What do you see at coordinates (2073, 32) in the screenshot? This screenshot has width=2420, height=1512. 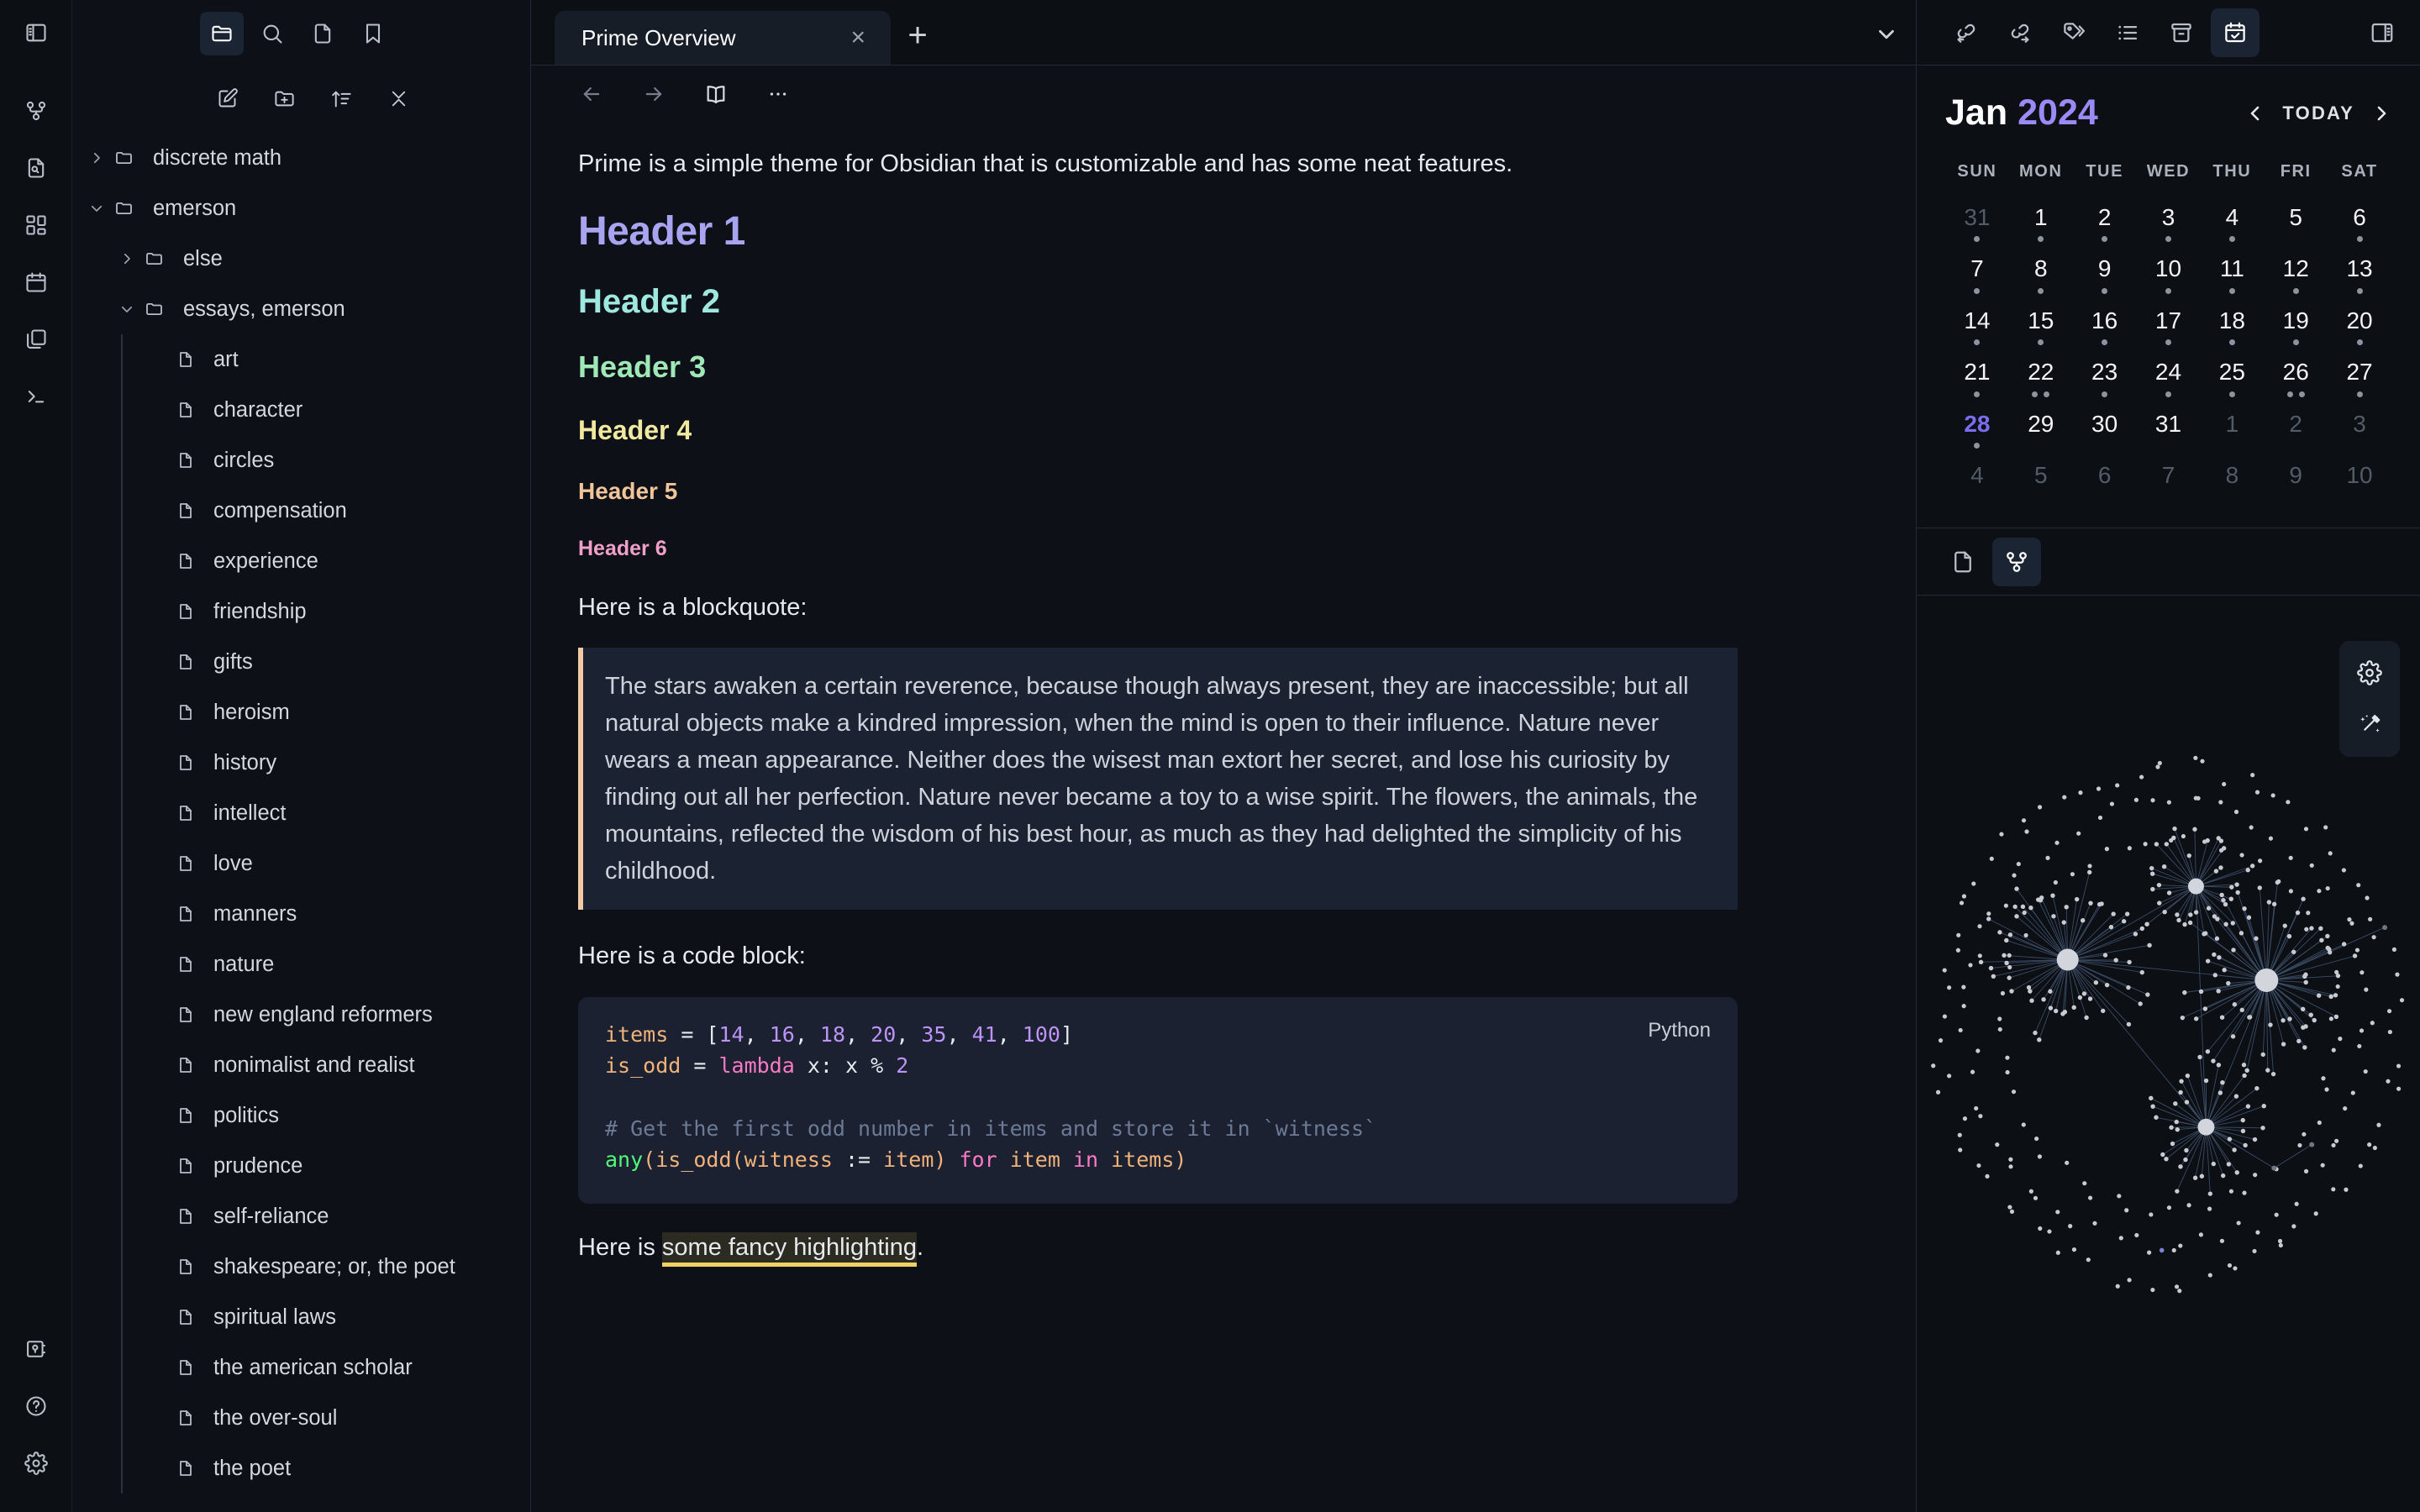 I see `tags-icon` at bounding box center [2073, 32].